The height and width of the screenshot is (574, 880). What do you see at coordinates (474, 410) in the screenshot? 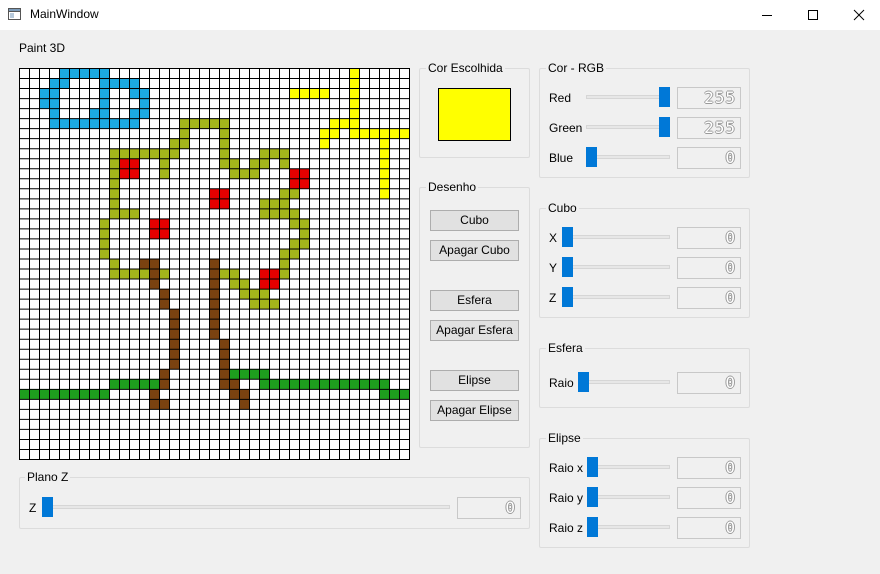
I see `apagar-elipse-button: Apagar Elipse` at bounding box center [474, 410].